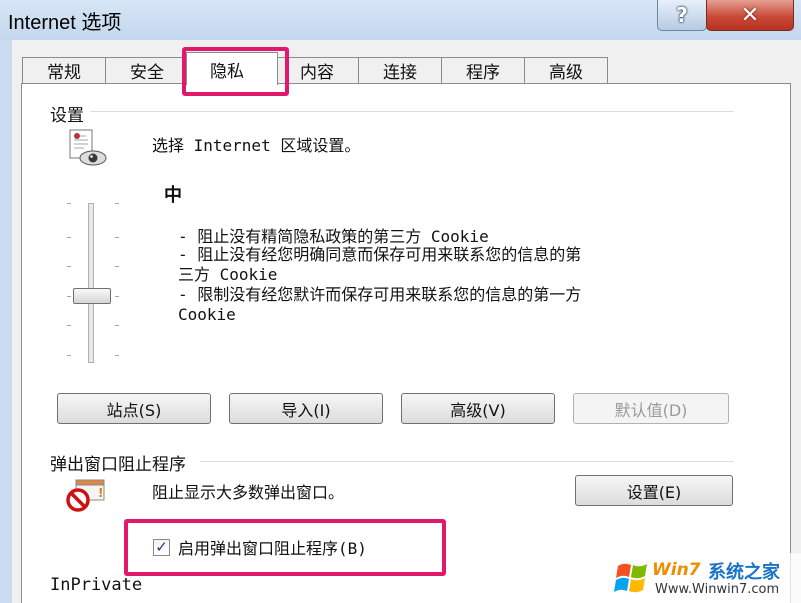  I want to click on tab-label: 连接, so click(400, 73).